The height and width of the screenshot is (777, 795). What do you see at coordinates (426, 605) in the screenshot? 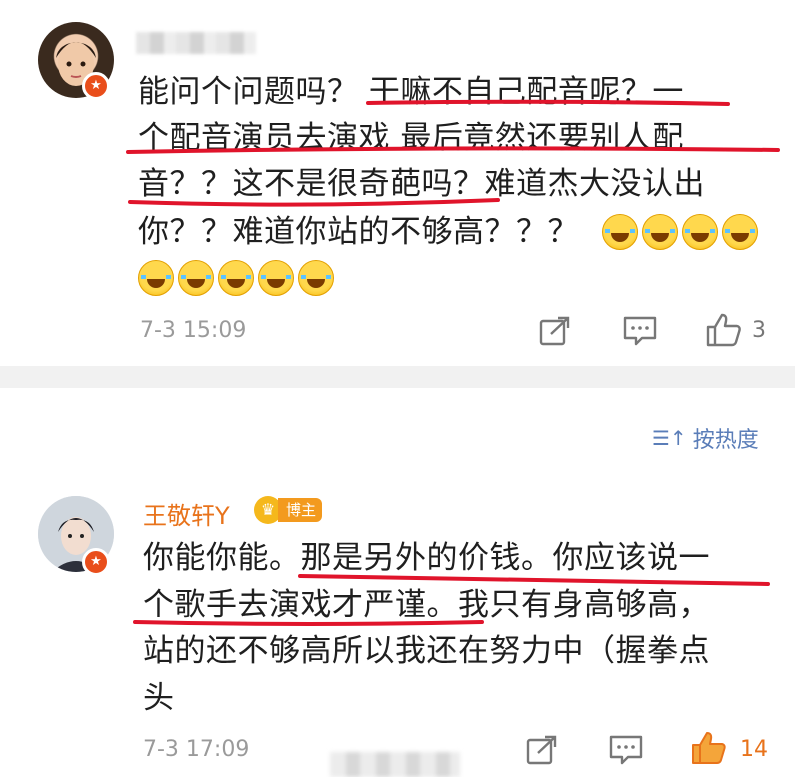
I see `comment-text-line-2: 个歌手去演戏才严谨。我只有身高够高，` at bounding box center [426, 605].